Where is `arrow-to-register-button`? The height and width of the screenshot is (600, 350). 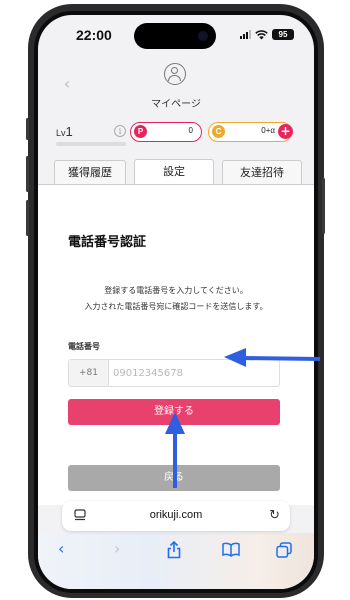
arrow-to-register-button is located at coordinates (175, 450).